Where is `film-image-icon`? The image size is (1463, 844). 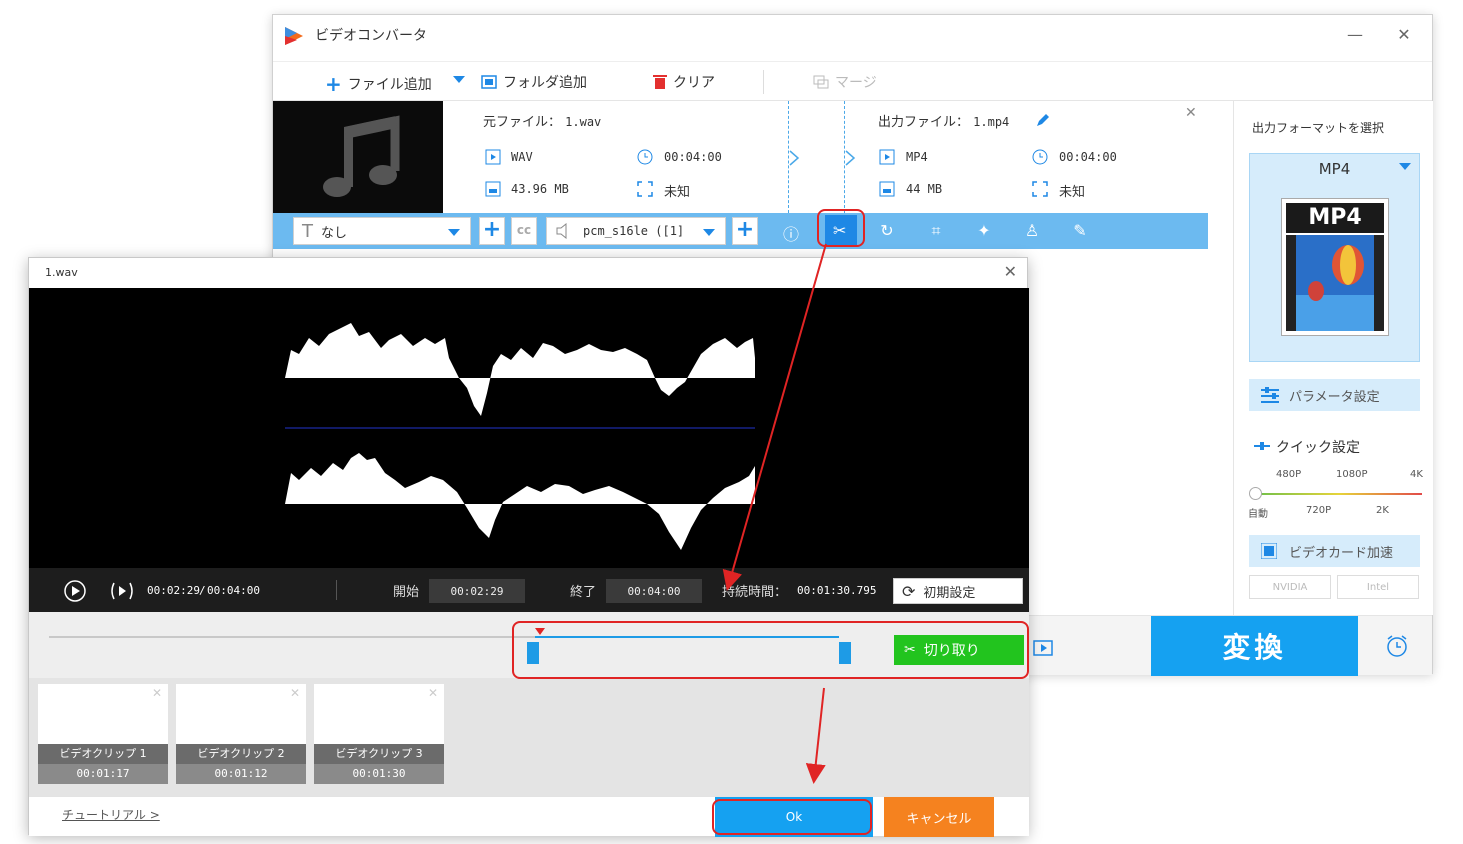 film-image-icon is located at coordinates (1335, 283).